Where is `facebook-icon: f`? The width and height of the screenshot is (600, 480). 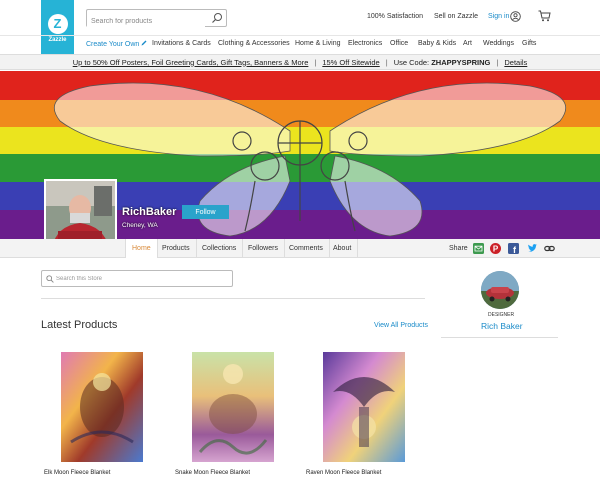 facebook-icon: f is located at coordinates (513, 248).